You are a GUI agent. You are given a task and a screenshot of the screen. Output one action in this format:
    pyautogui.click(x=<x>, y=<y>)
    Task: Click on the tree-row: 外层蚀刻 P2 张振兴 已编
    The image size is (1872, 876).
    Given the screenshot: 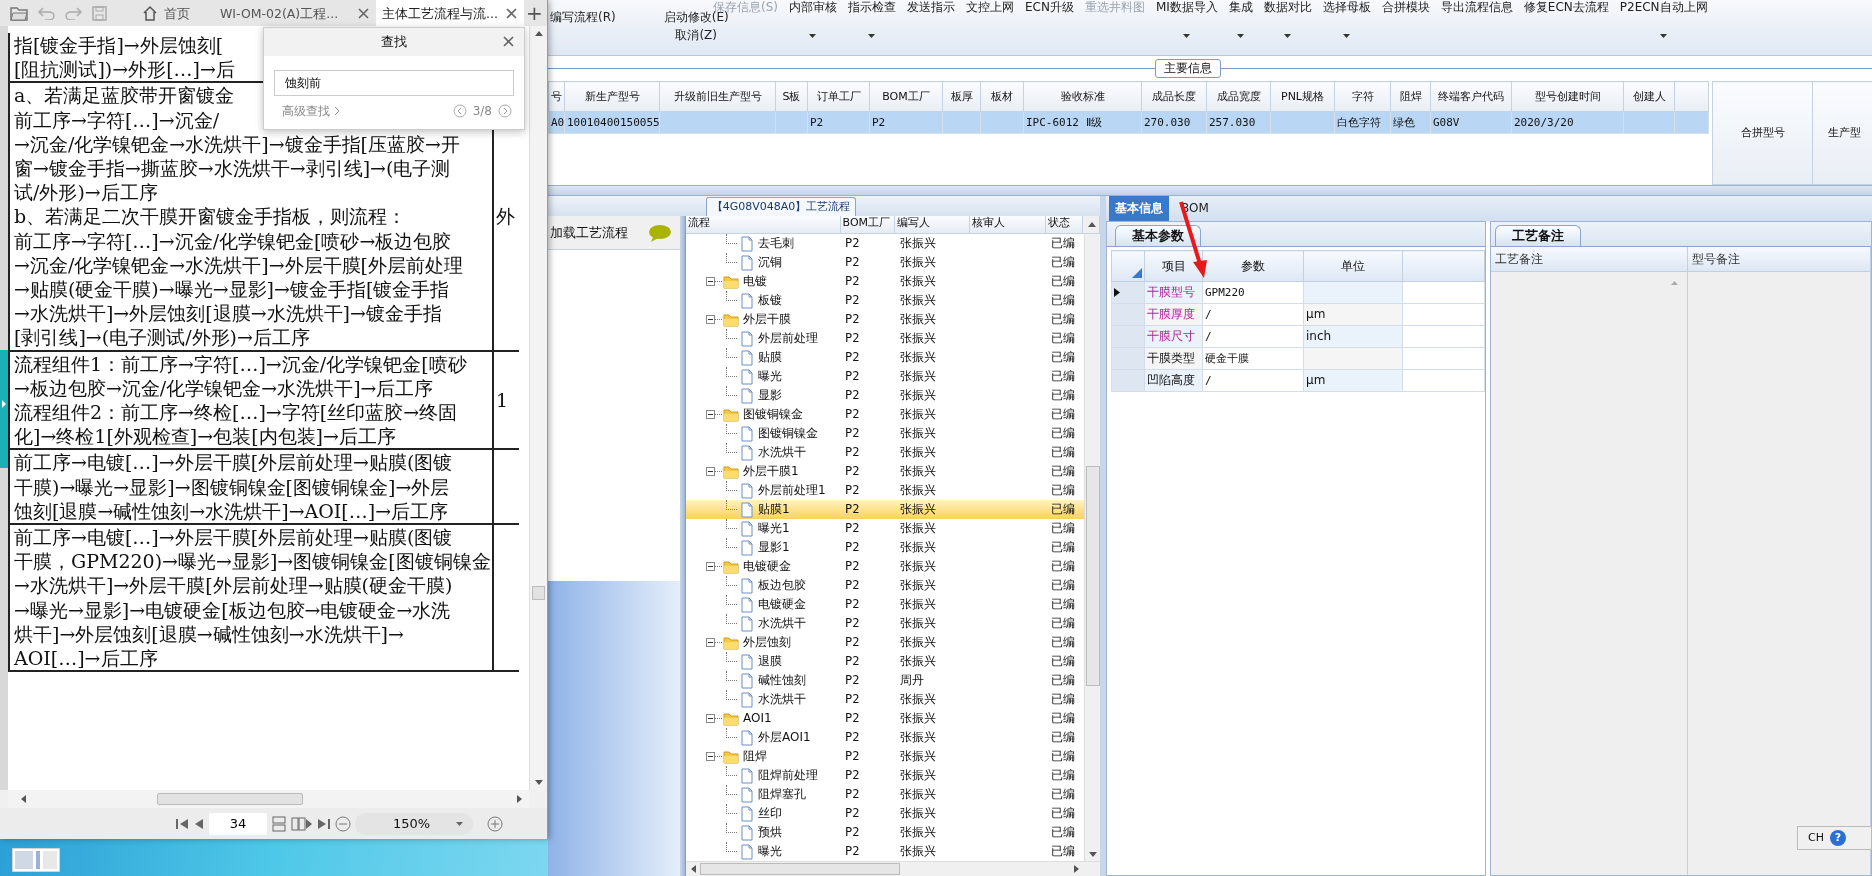 What is the action you would take?
    pyautogui.click(x=885, y=642)
    